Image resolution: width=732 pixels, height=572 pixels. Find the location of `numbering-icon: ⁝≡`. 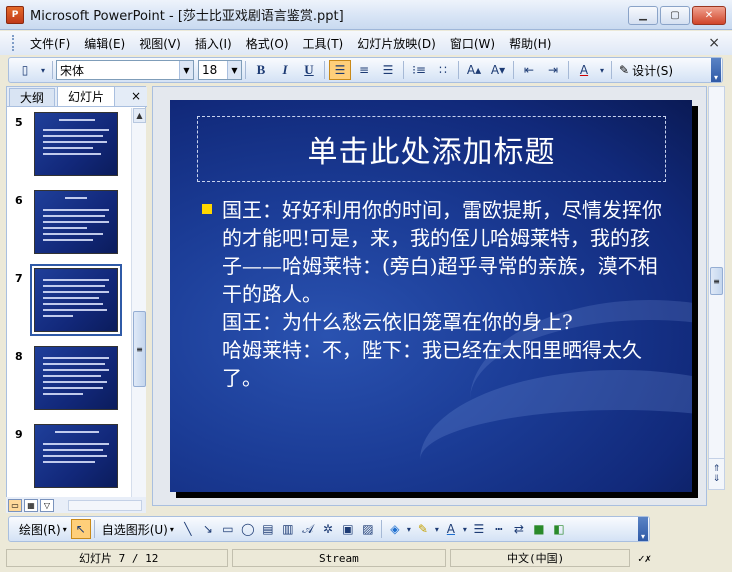

numbering-icon: ⁝≡ is located at coordinates (419, 70).